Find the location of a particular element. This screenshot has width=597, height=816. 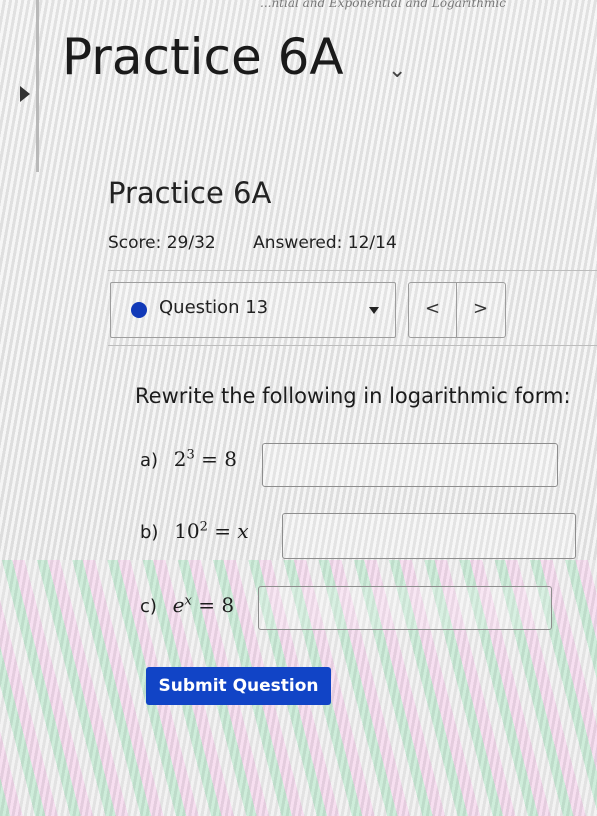

question-item-a: a) 23 = 8 is located at coordinates (188, 459).